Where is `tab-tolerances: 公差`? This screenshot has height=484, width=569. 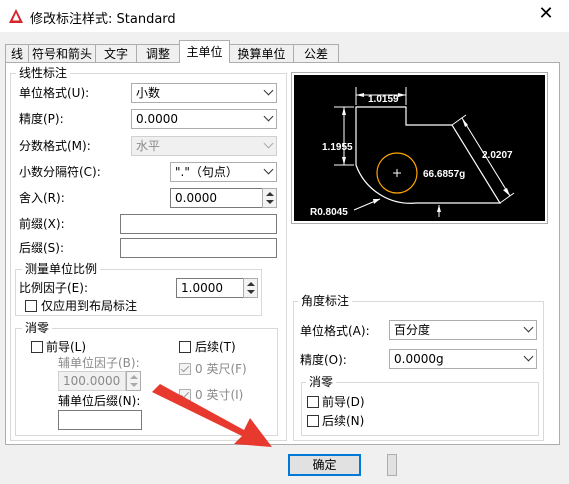 tab-tolerances: 公差 is located at coordinates (316, 53).